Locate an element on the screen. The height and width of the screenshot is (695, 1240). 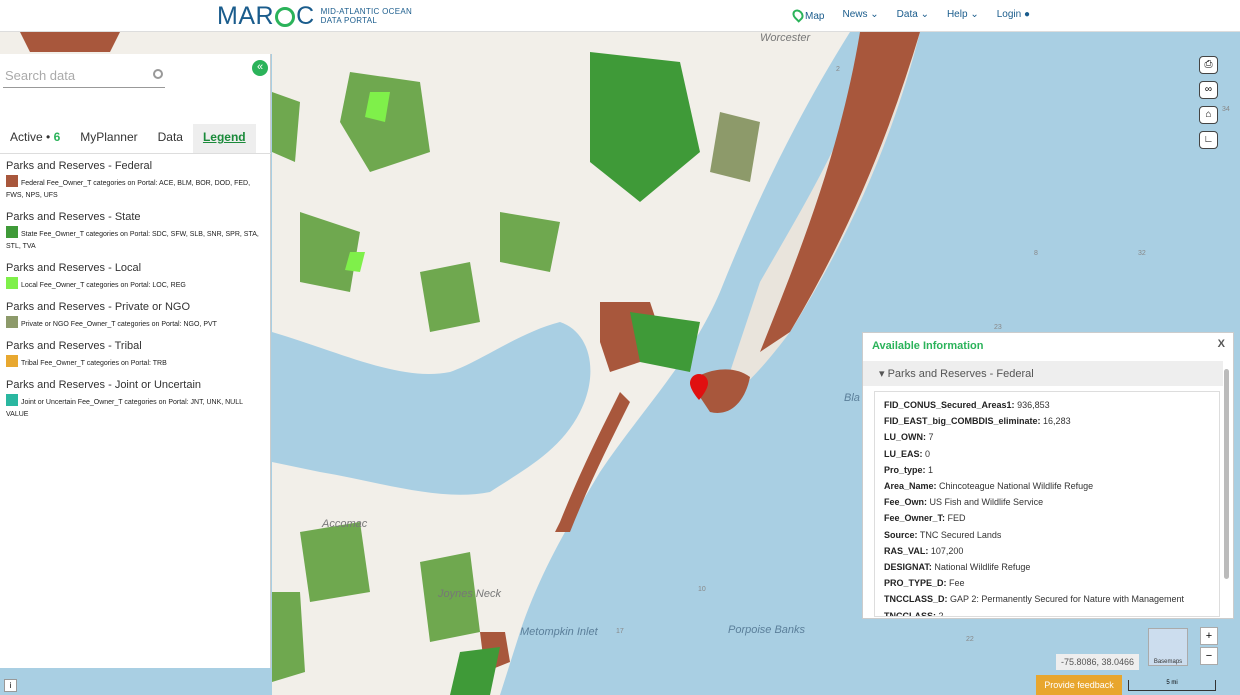
nav-news: News ⌄ is located at coordinates (860, 15).